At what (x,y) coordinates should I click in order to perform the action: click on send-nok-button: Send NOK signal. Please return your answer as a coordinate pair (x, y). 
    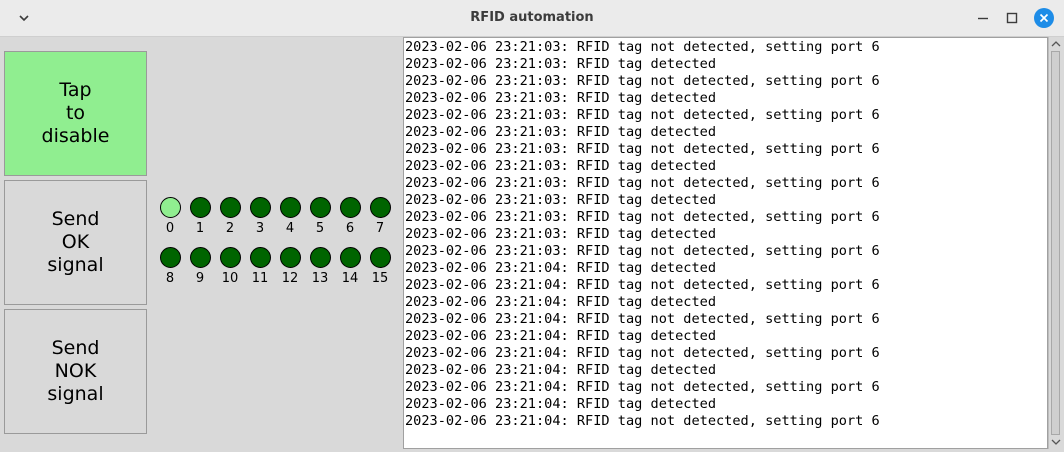
    Looking at the image, I should click on (75, 371).